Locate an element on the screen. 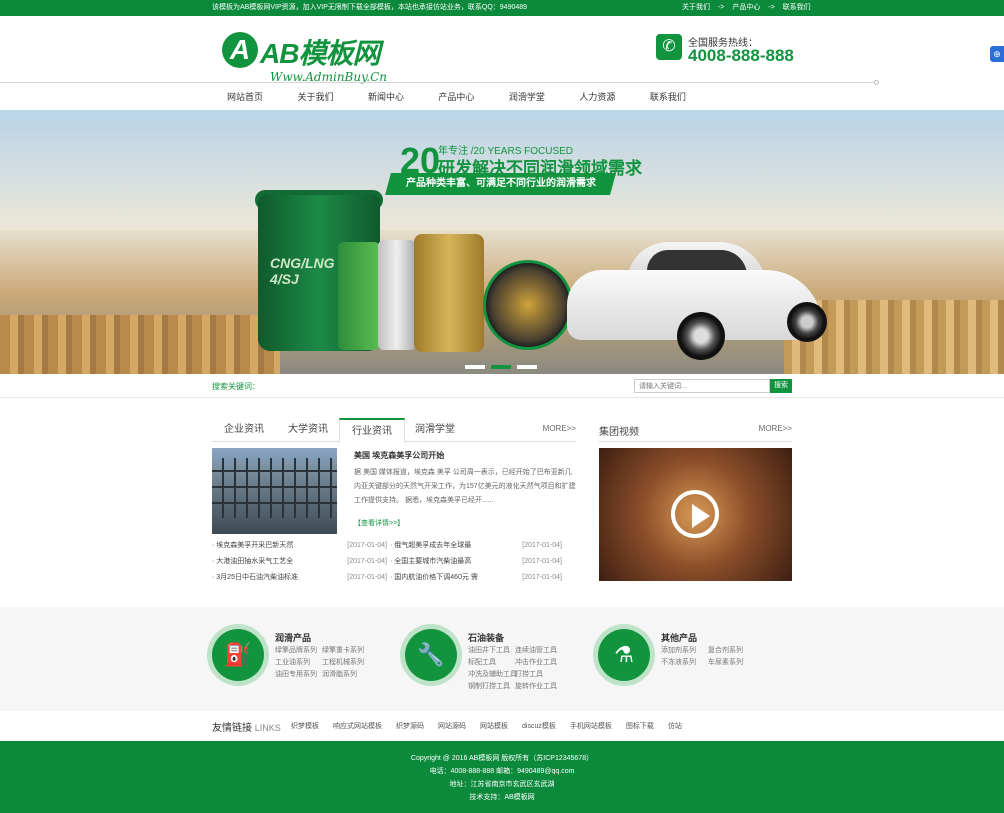 This screenshot has height=813, width=1004. product-link: 油田专用系列 is located at coordinates (298, 675).